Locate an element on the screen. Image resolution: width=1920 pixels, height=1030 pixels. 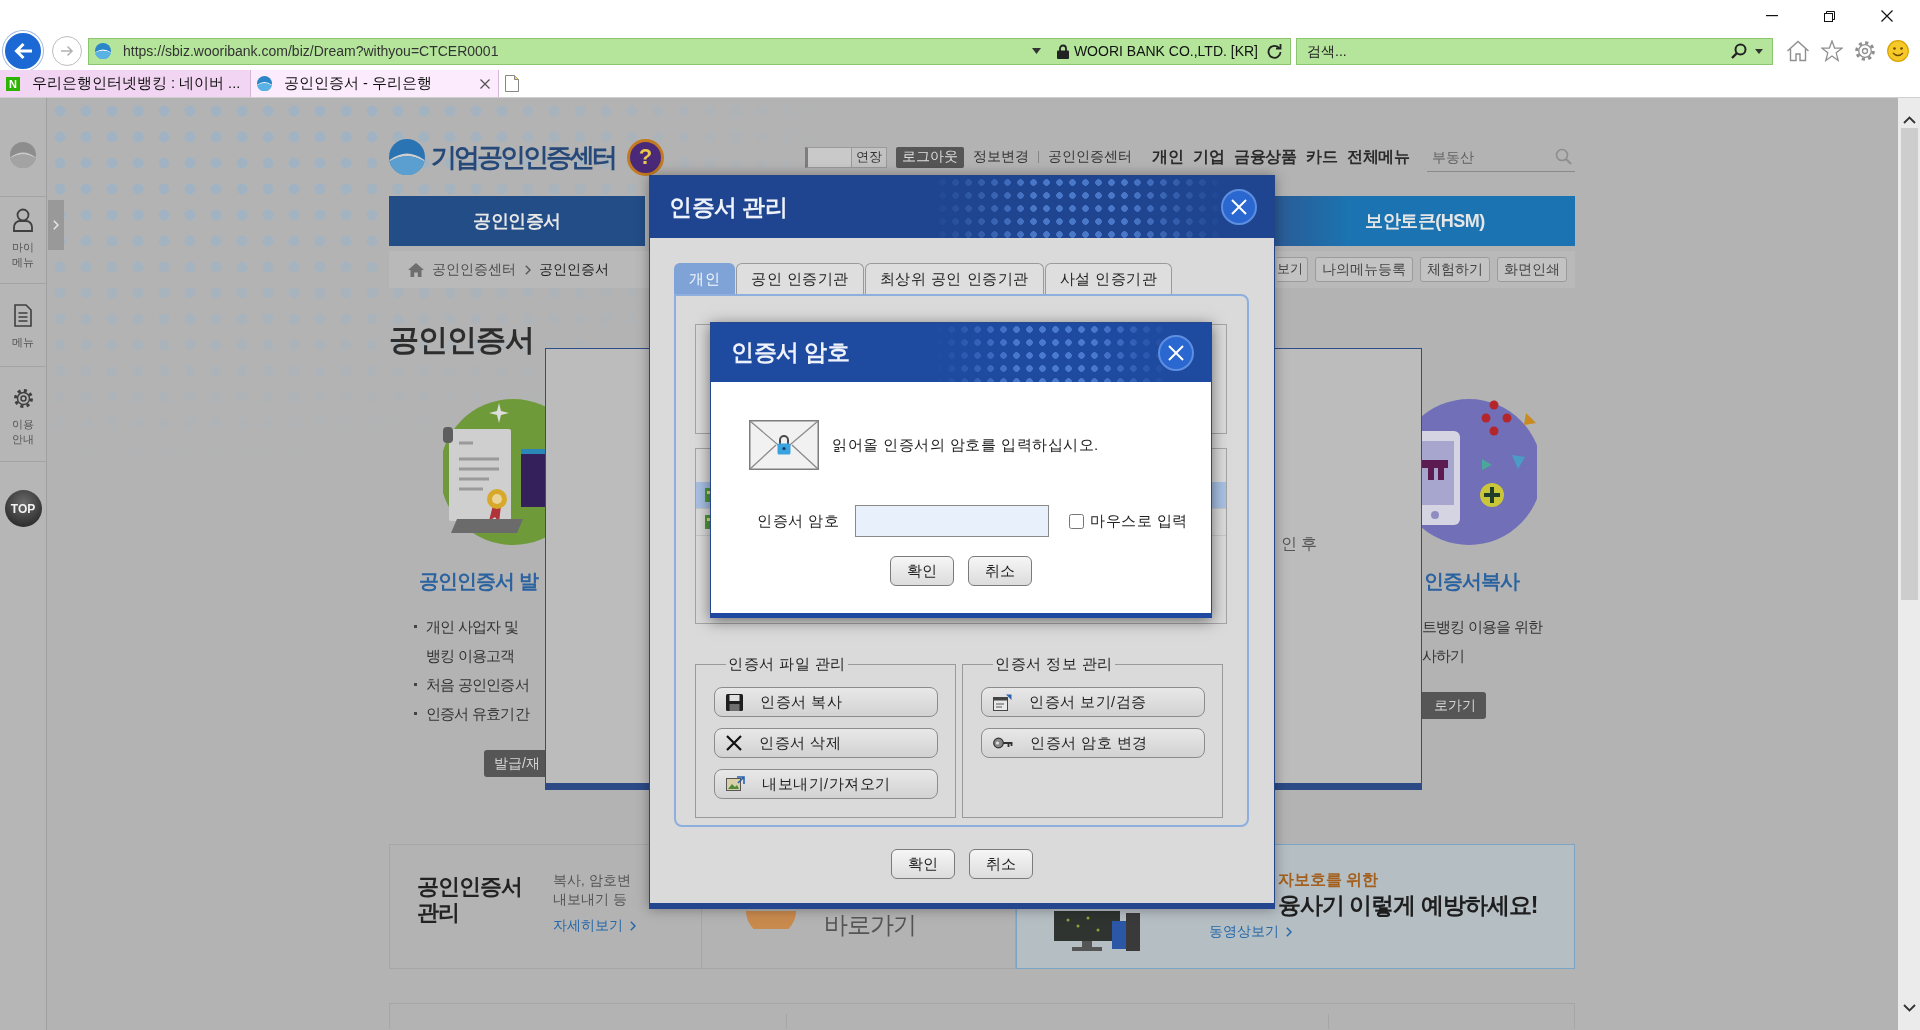
card-text: 내보내기 등 is located at coordinates (590, 900).